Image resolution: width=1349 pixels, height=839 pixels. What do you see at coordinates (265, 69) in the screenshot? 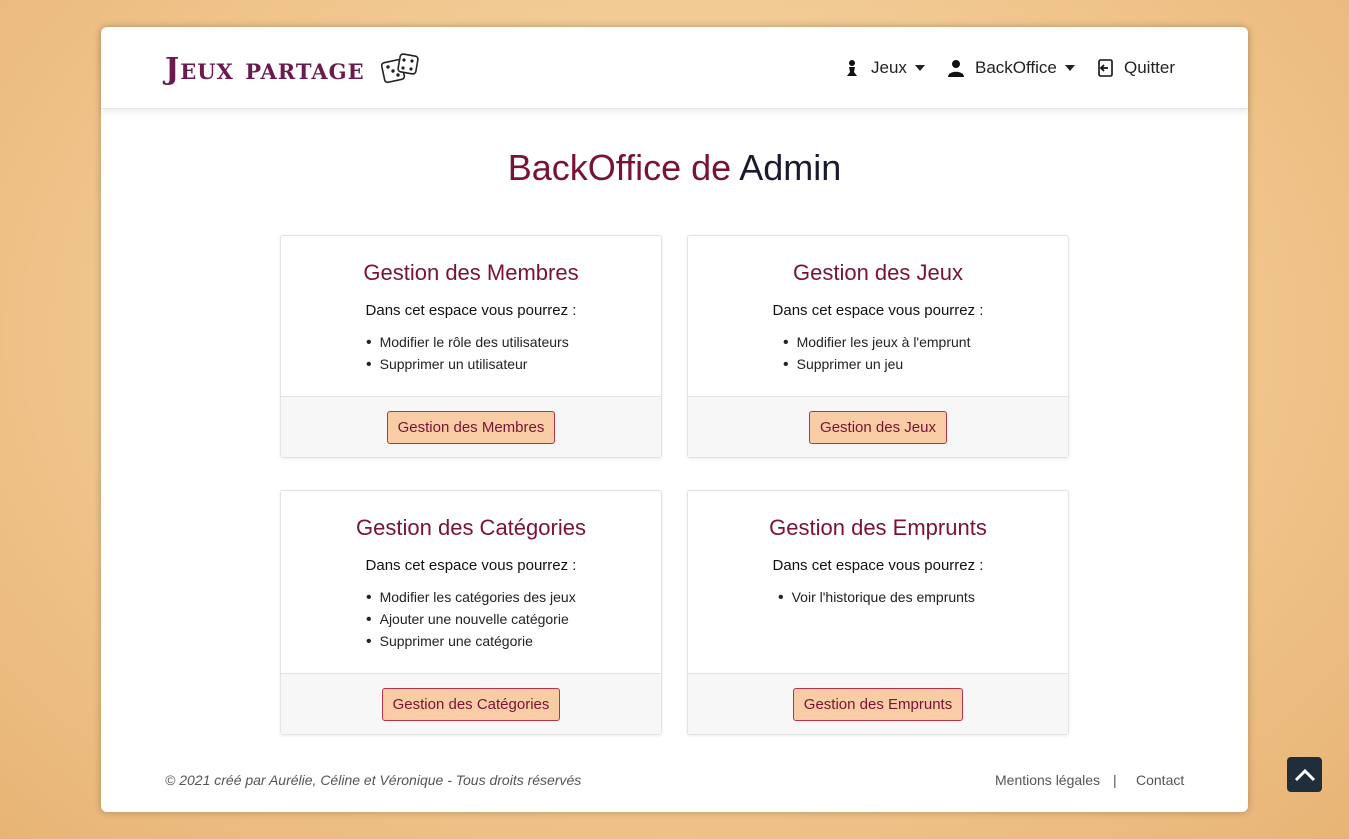
I see `brand-name: Jeux partage` at bounding box center [265, 69].